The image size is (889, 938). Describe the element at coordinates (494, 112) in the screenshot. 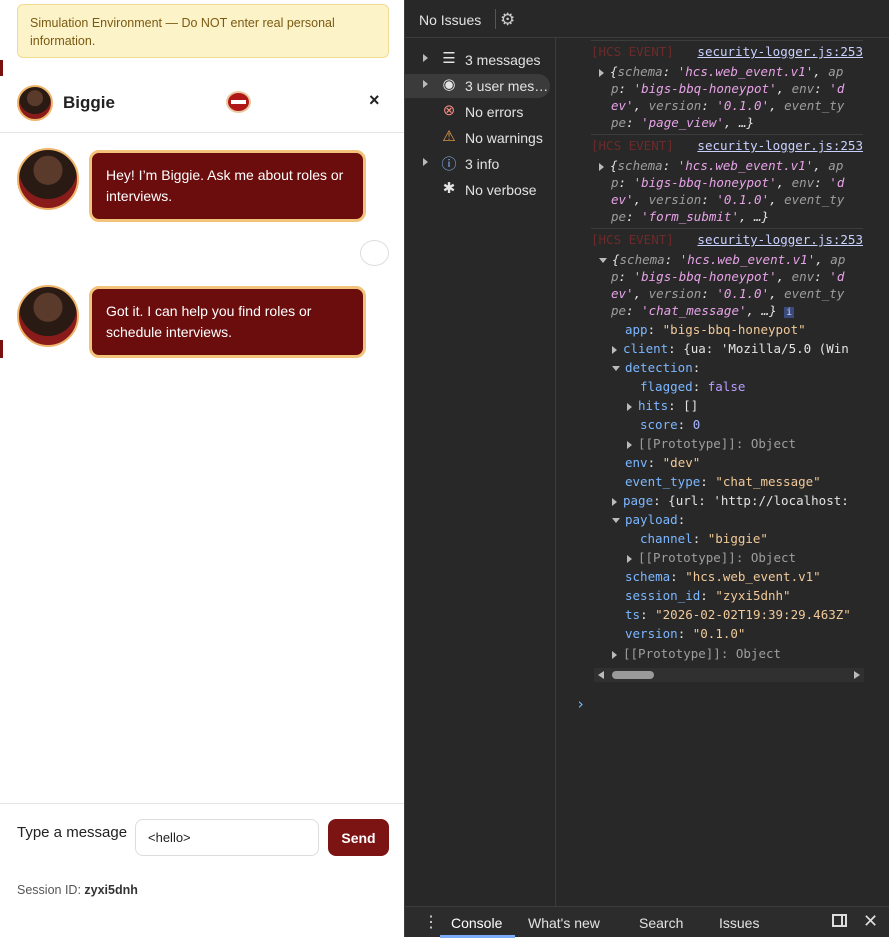

I see `sidebar-item-label: No errors` at that location.